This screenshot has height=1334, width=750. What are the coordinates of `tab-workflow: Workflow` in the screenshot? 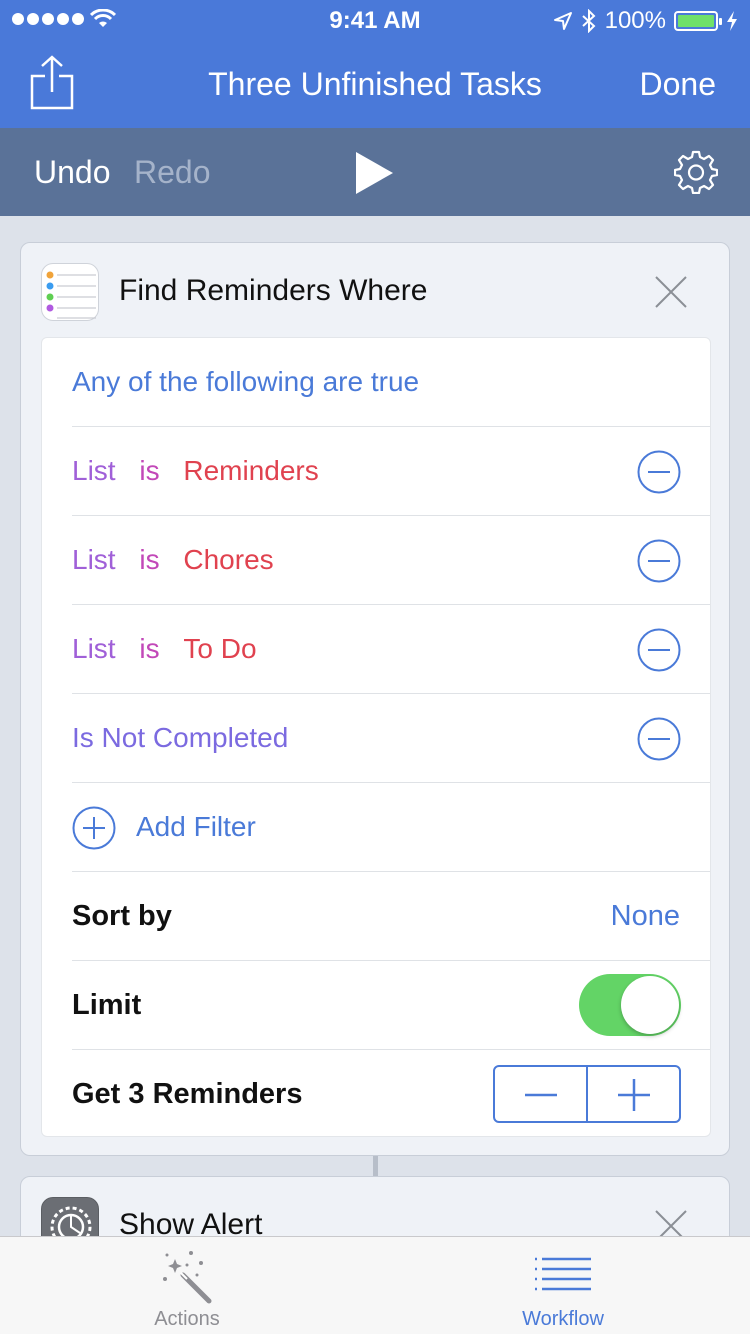 It's located at (563, 1285).